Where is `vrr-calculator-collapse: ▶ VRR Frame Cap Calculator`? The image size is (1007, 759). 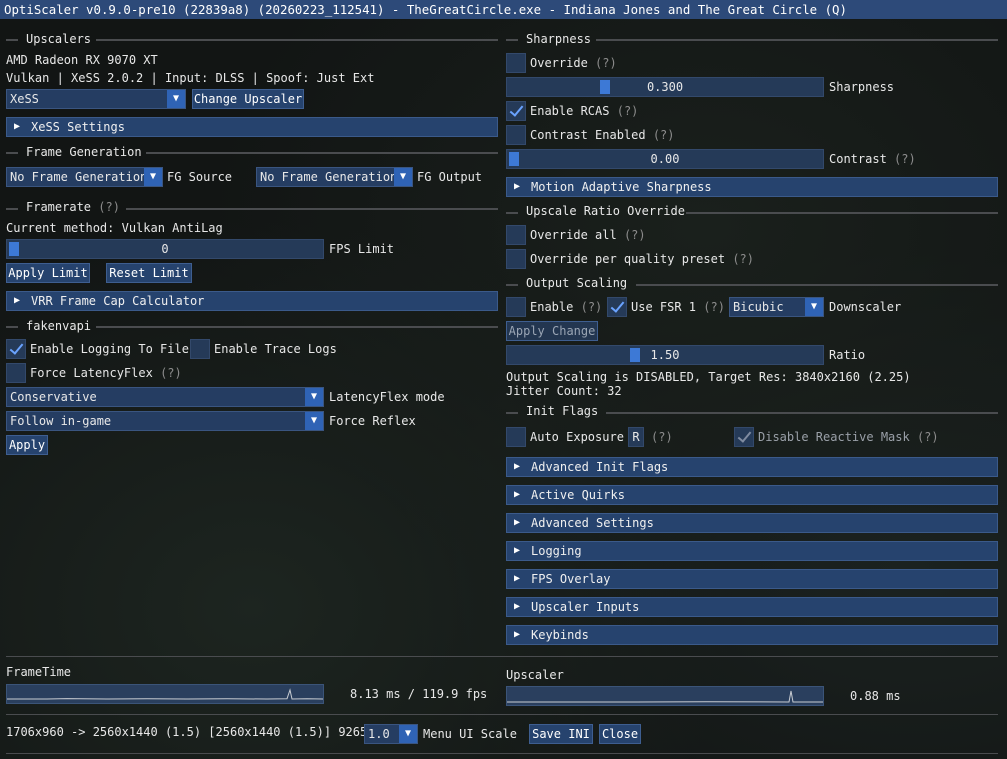 vrr-calculator-collapse: ▶ VRR Frame Cap Calculator is located at coordinates (252, 301).